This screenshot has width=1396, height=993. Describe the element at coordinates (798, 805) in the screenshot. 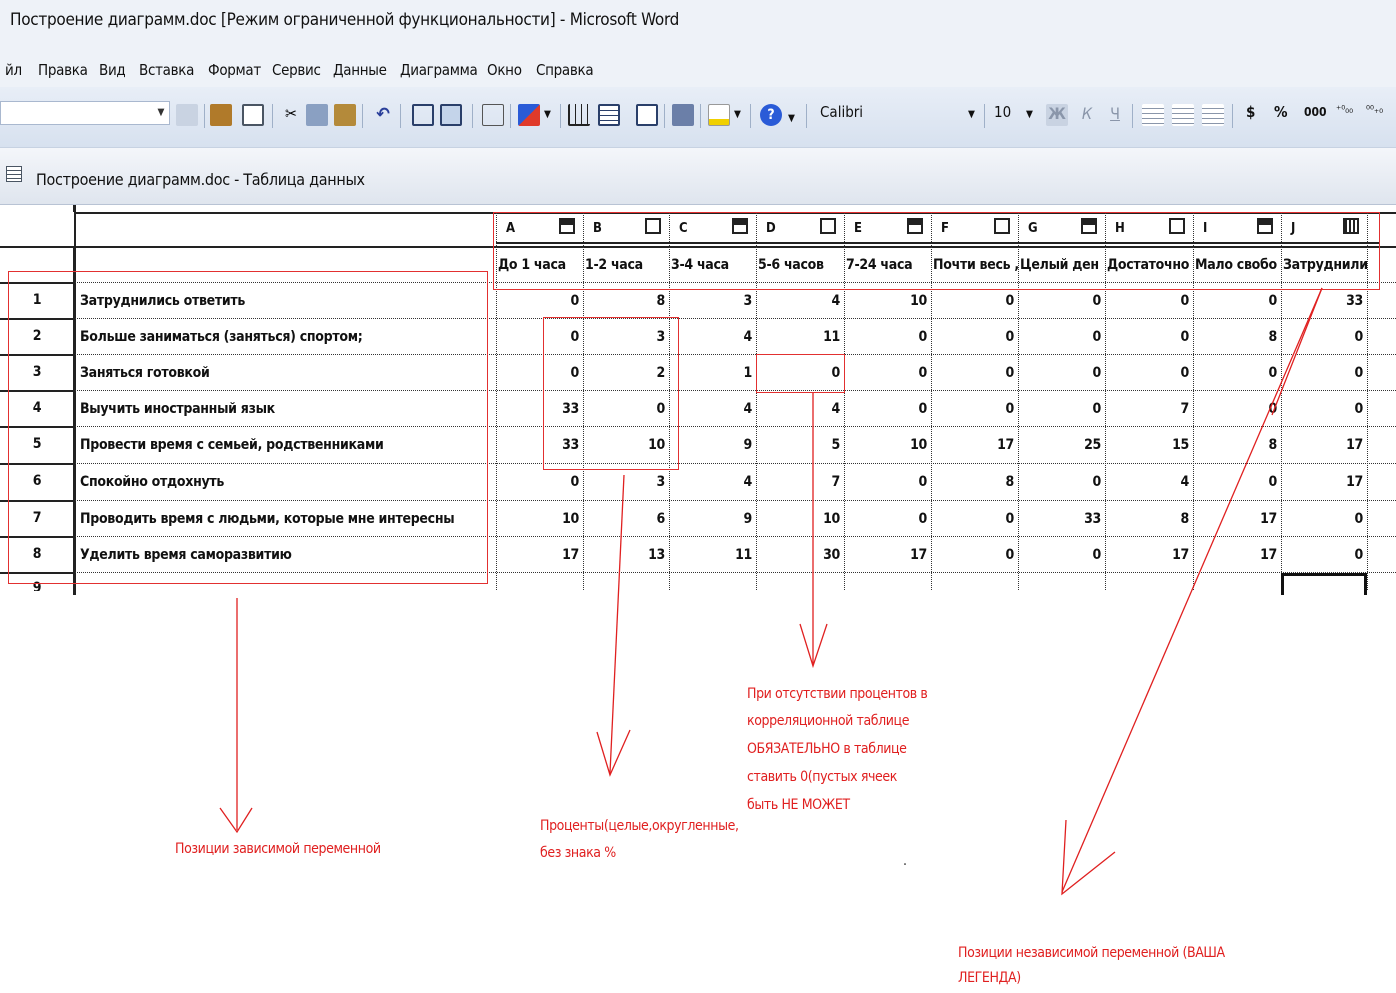

I see `zero-note-line-5: быть НЕ МОЖЕТ` at that location.